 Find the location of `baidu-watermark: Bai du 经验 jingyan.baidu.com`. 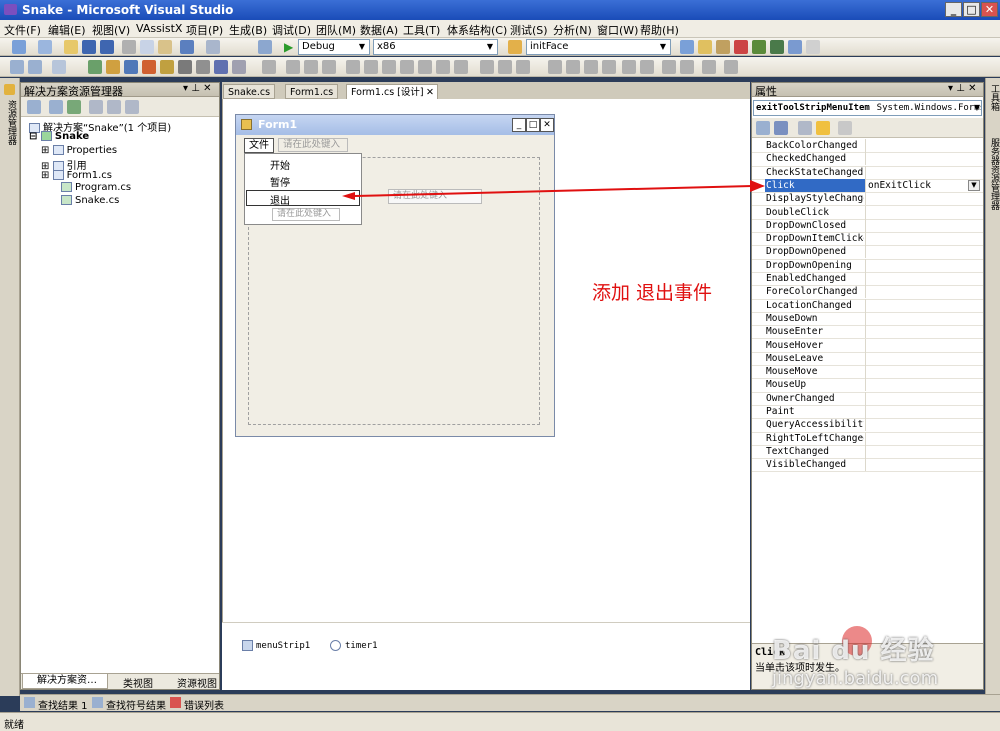

baidu-watermark: Bai du 经验 jingyan.baidu.com is located at coordinates (877, 665).